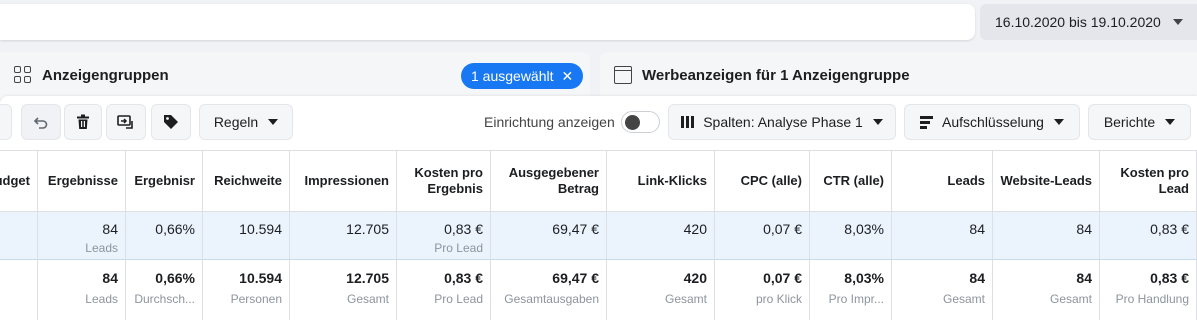 This screenshot has width=1197, height=321. I want to click on tag-icon, so click(171, 122).